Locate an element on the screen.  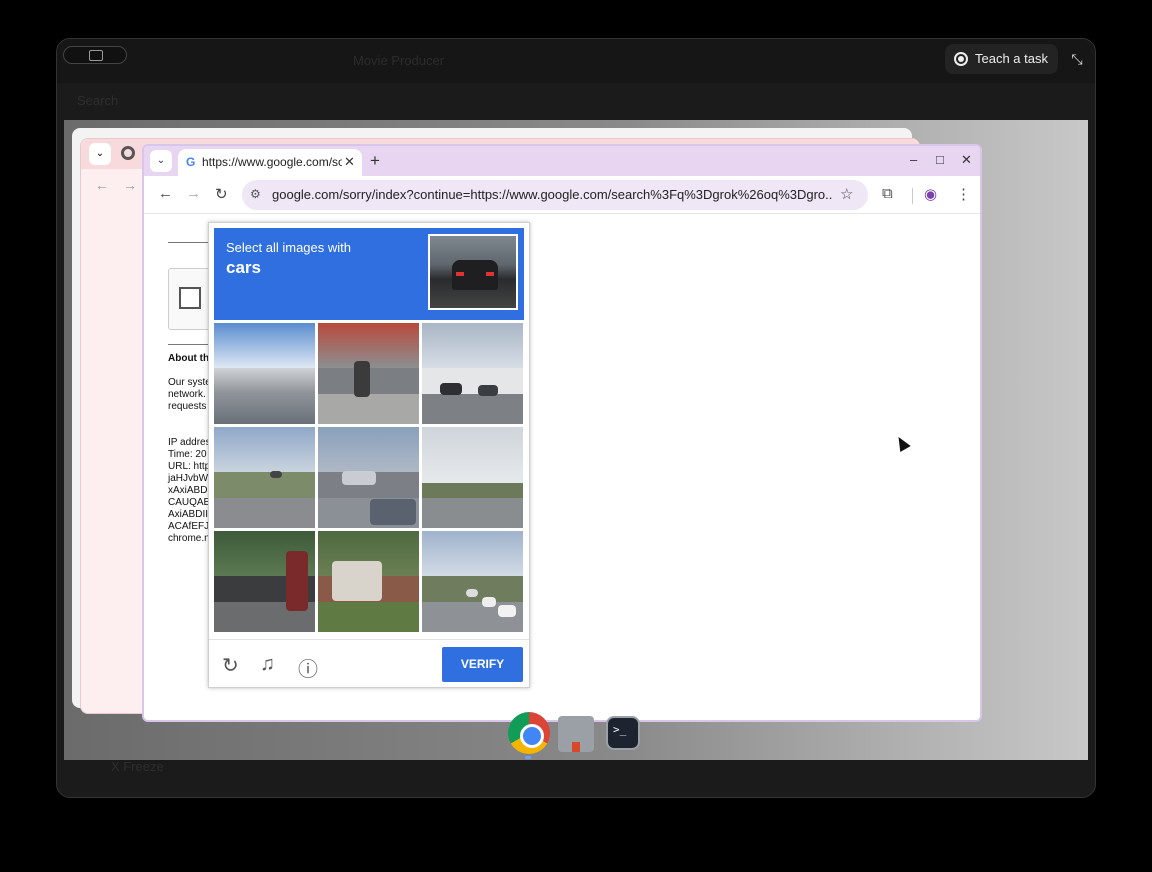
reload-challenge-icon: ↻ is located at coordinates (230, 665).